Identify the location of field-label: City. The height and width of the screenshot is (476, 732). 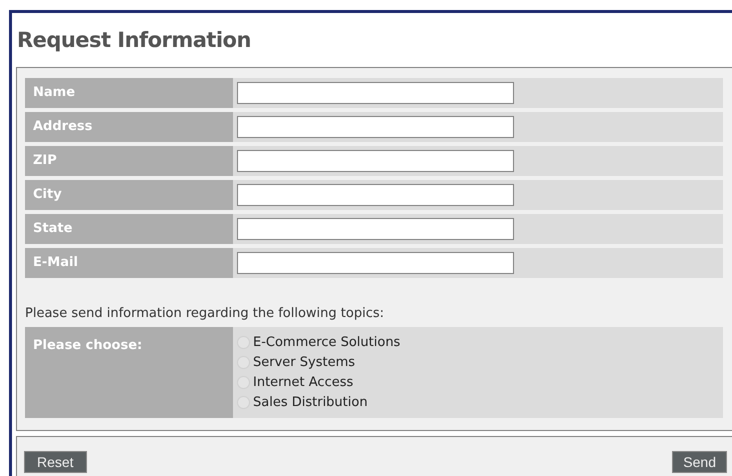
(129, 195).